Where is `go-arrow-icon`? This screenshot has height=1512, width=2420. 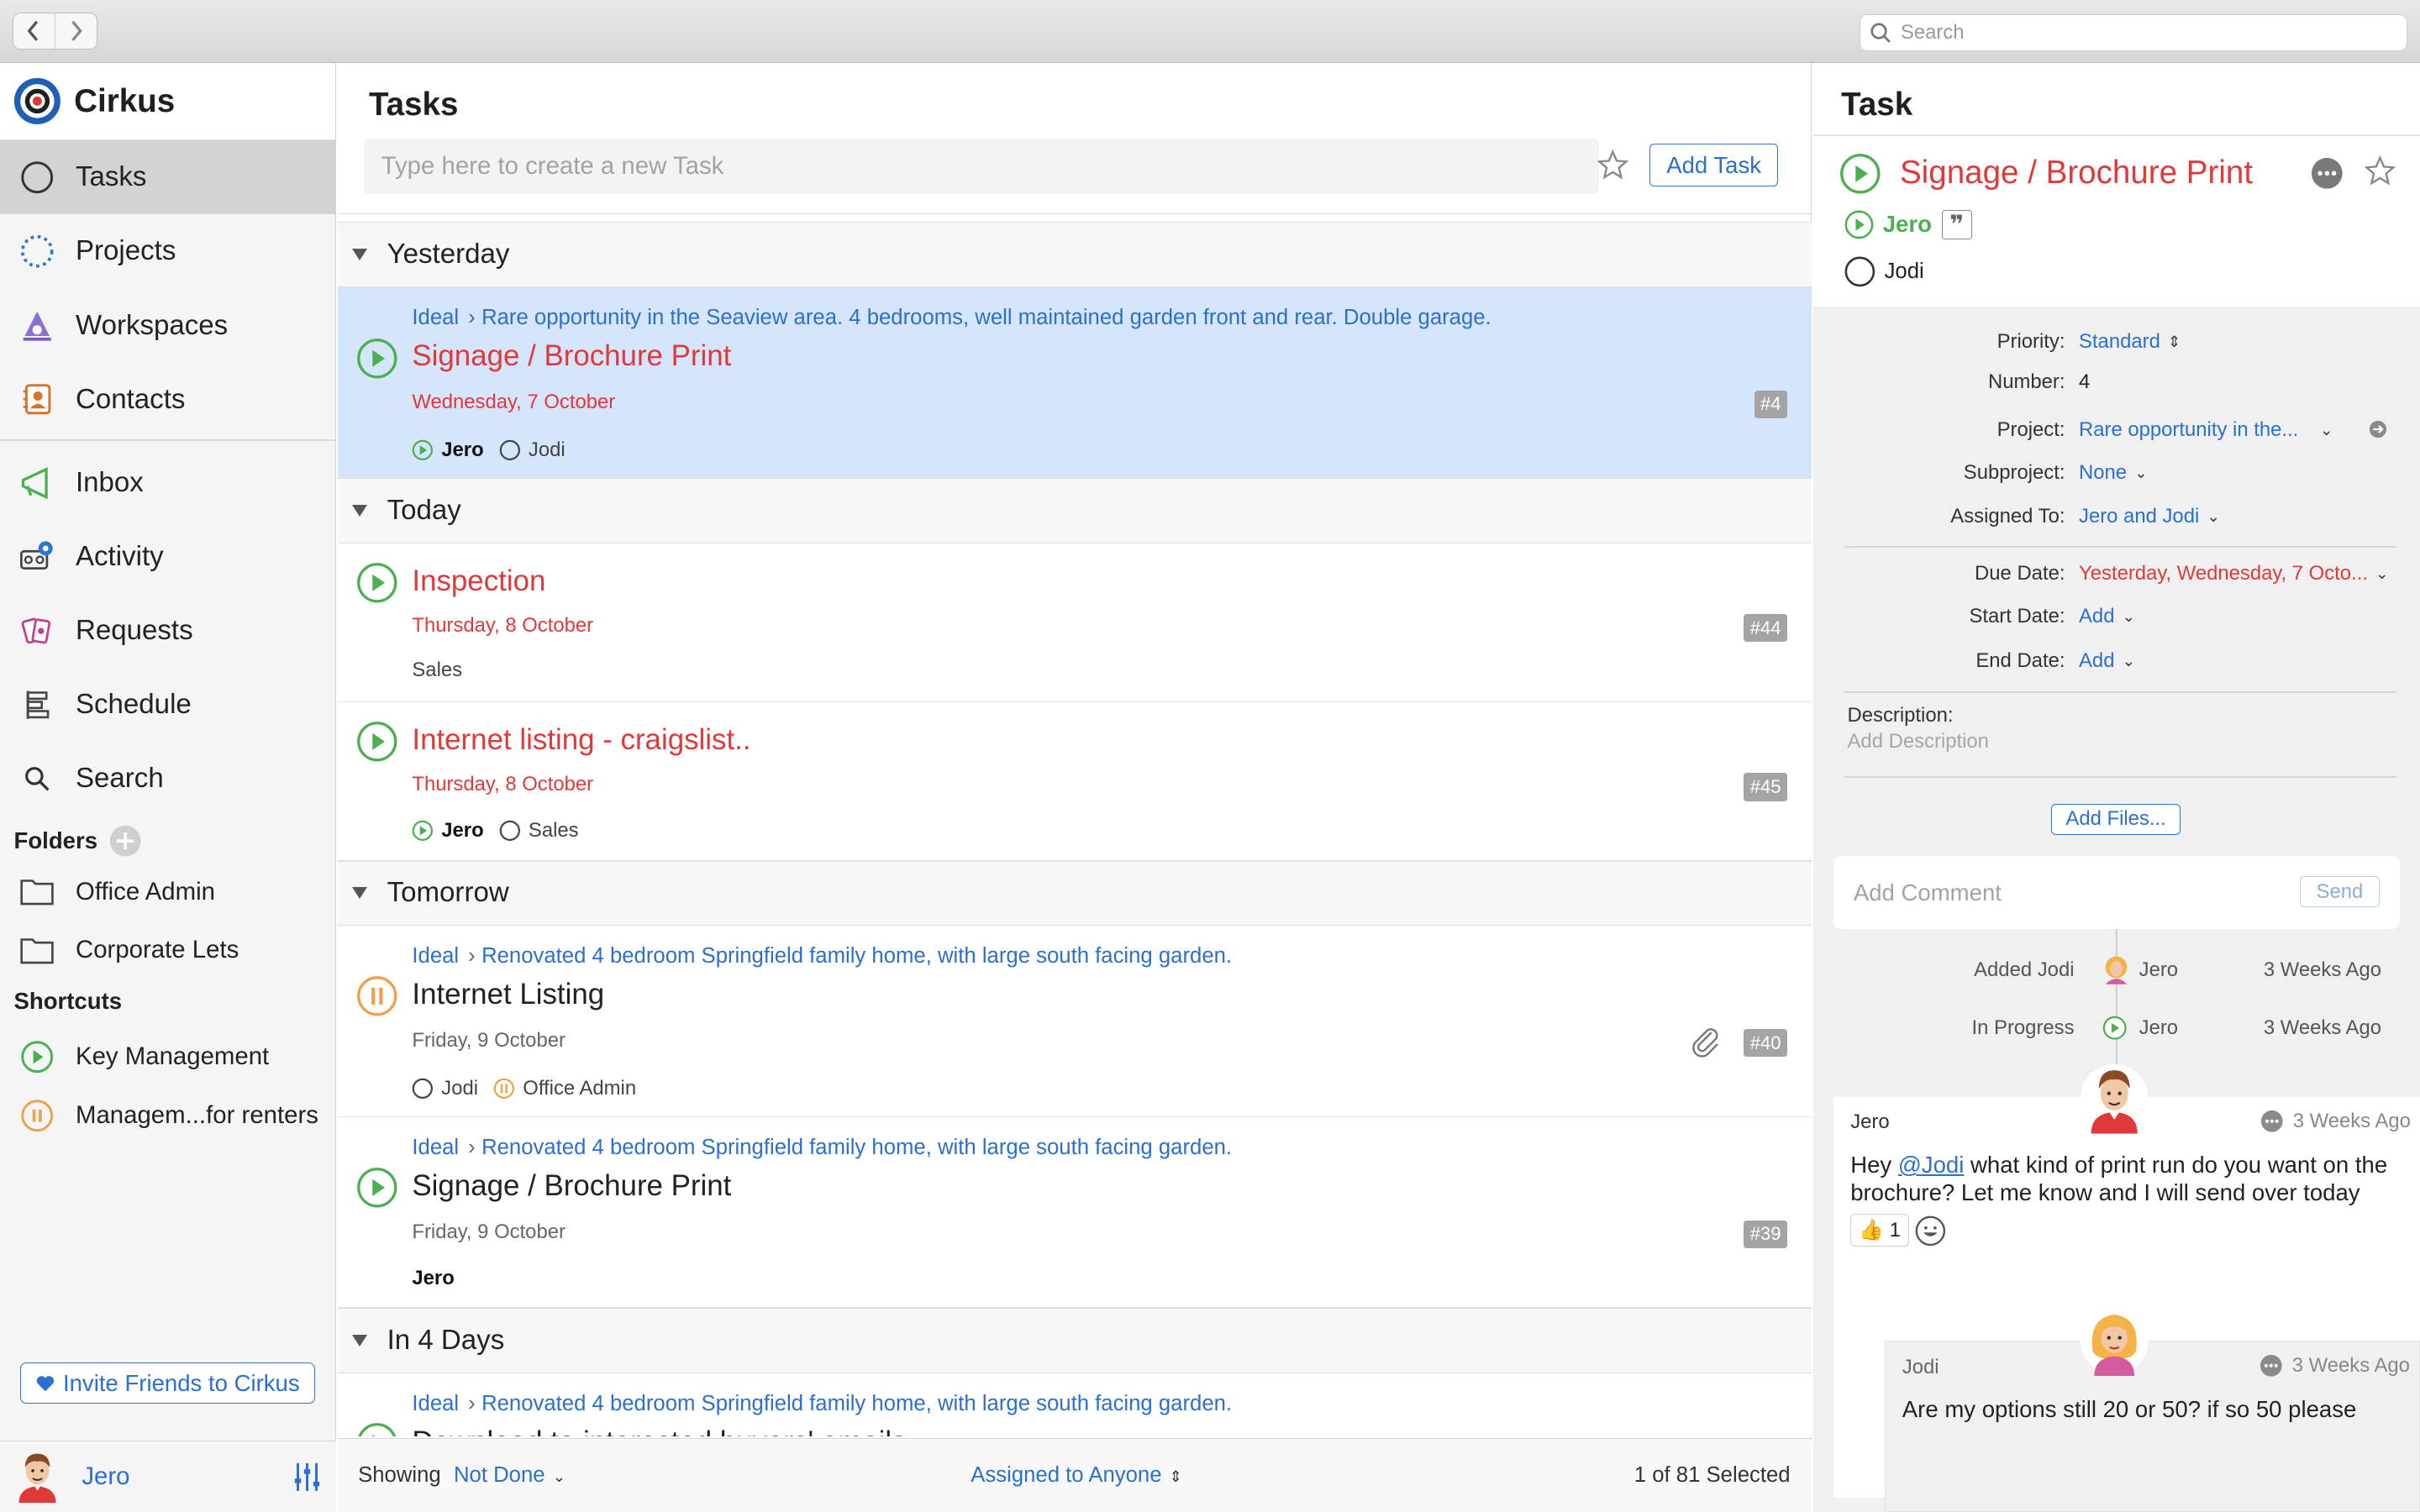 go-arrow-icon is located at coordinates (2378, 429).